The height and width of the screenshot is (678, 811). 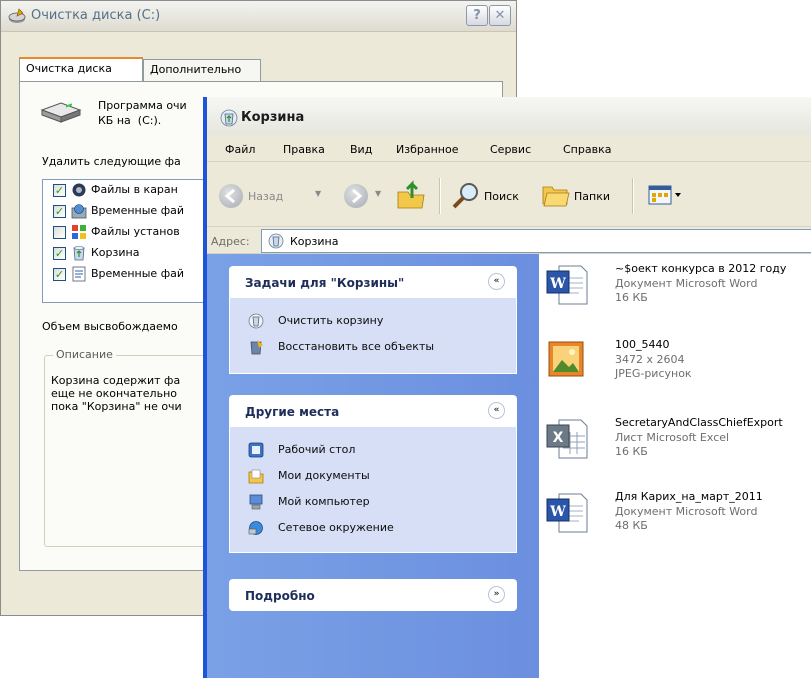 I want to click on quarantine-icon, so click(x=79, y=190).